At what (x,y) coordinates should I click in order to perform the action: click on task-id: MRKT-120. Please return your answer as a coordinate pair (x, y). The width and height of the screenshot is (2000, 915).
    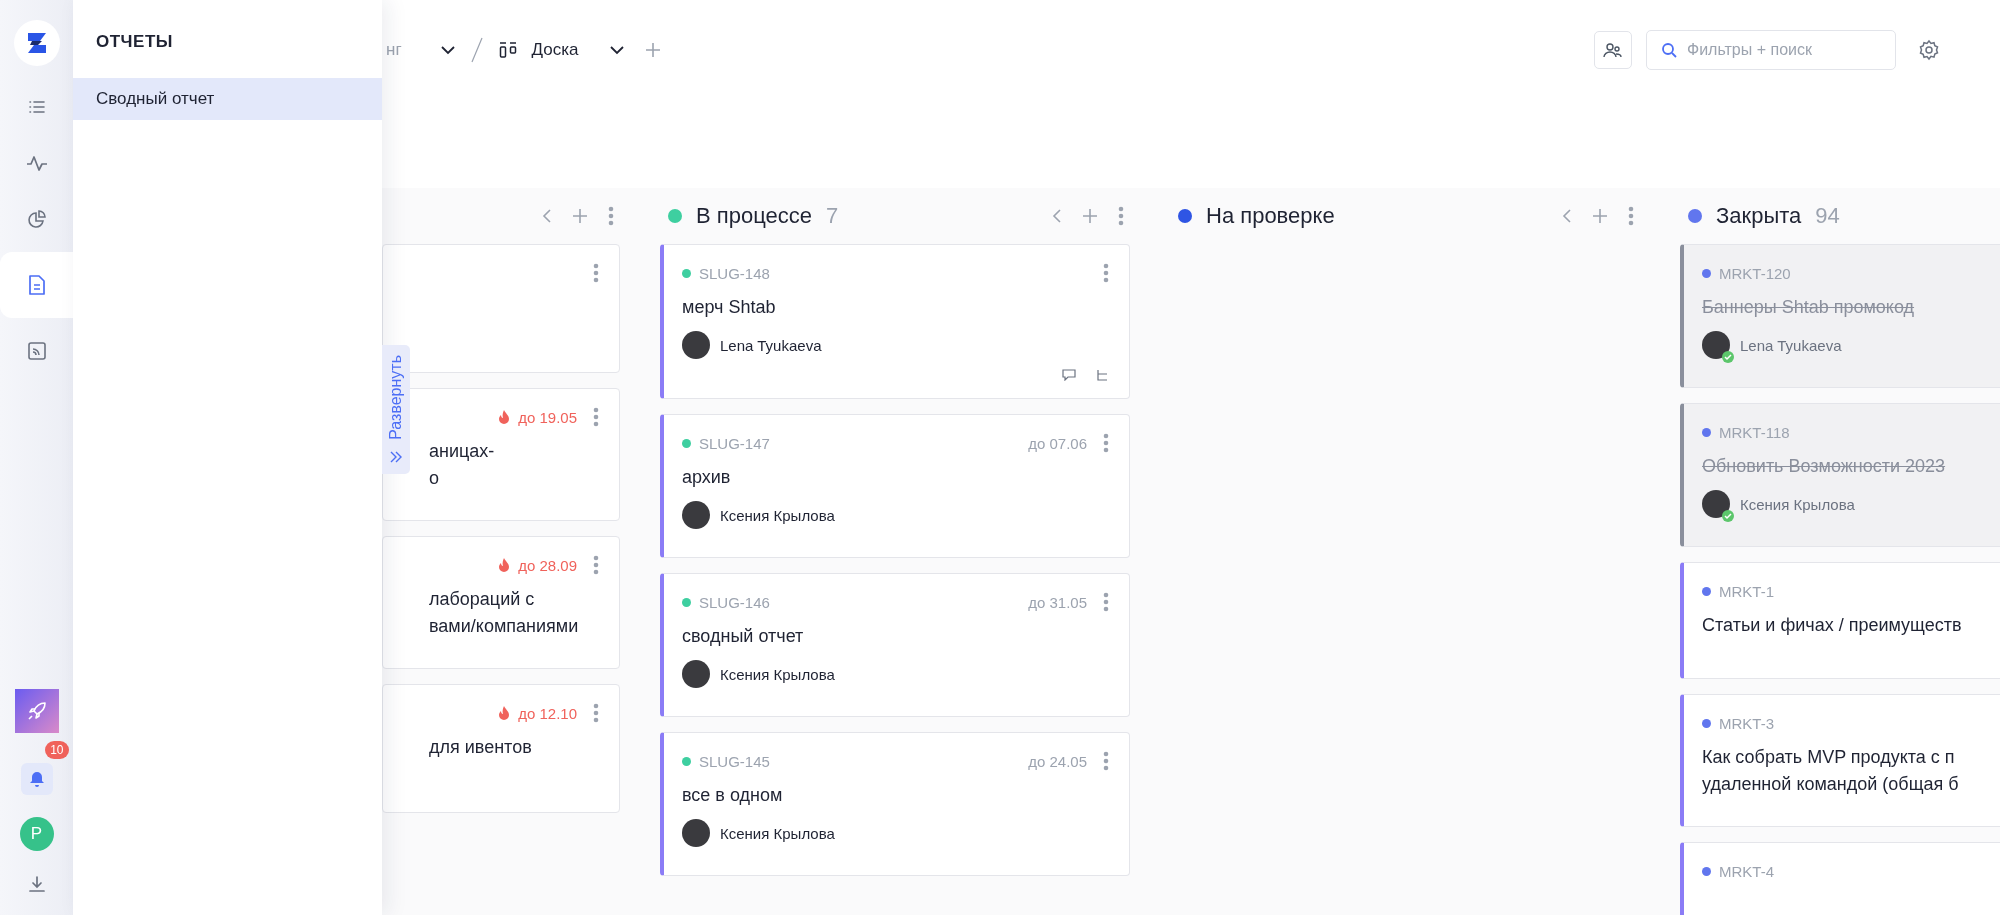
    Looking at the image, I should click on (1755, 273).